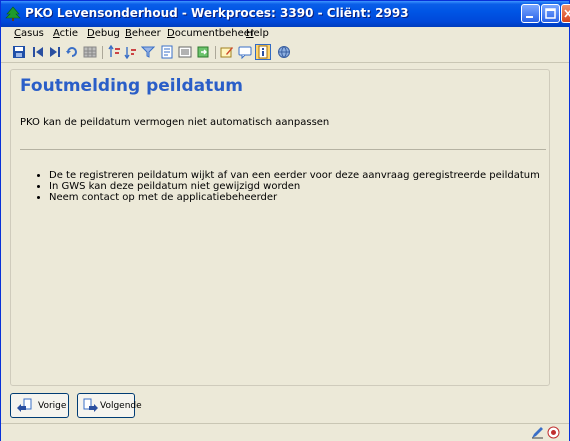 Image resolution: width=570 pixels, height=441 pixels. Describe the element at coordinates (90, 405) in the screenshot. I see `next-arrow-icon` at that location.